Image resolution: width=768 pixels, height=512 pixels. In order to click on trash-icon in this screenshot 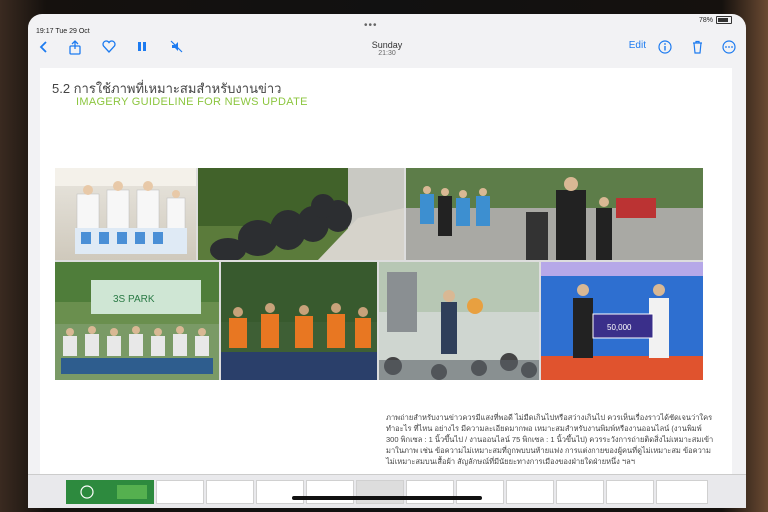, I will do `click(697, 47)`.